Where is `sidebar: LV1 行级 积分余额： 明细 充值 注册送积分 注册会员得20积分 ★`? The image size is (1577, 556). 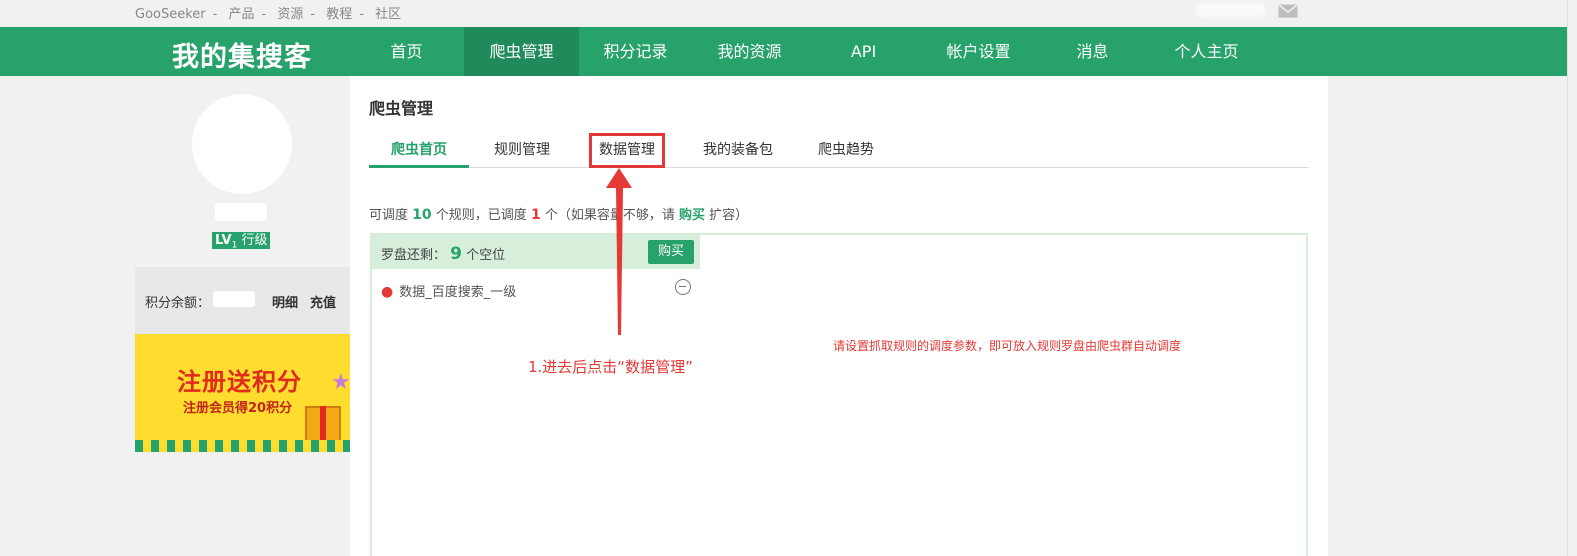 sidebar: LV1 行级 积分余额： 明细 充值 注册送积分 注册会员得20积分 ★ is located at coordinates (242, 316).